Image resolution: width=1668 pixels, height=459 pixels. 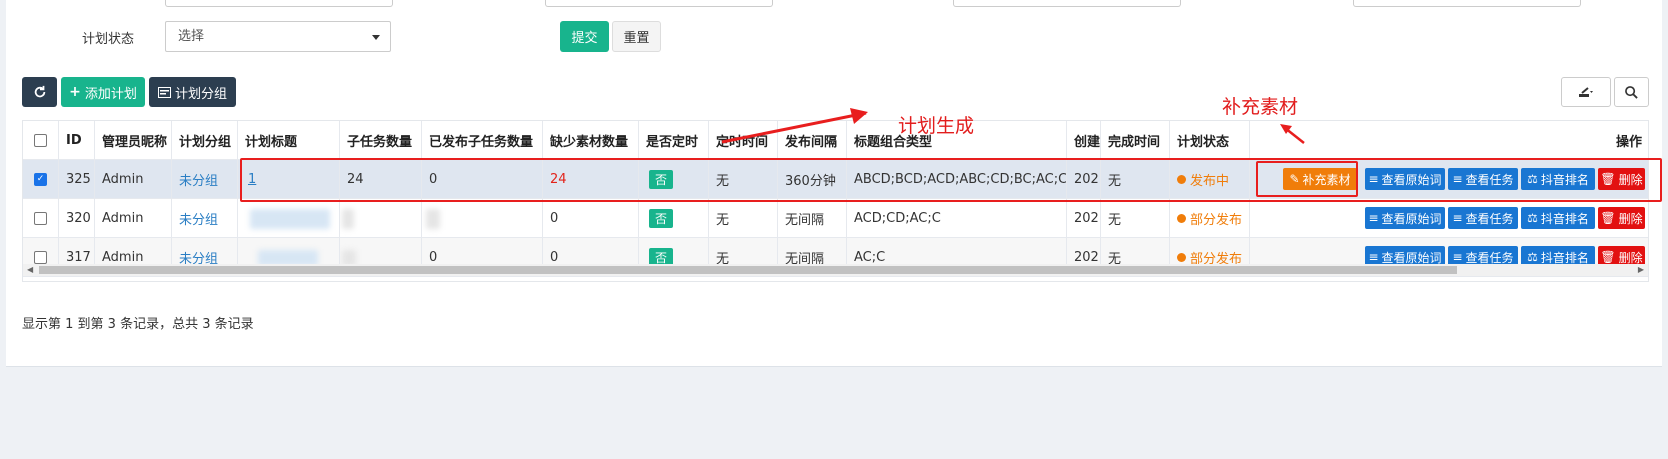 I want to click on arrow-plan-generate-head, so click(x=859, y=116).